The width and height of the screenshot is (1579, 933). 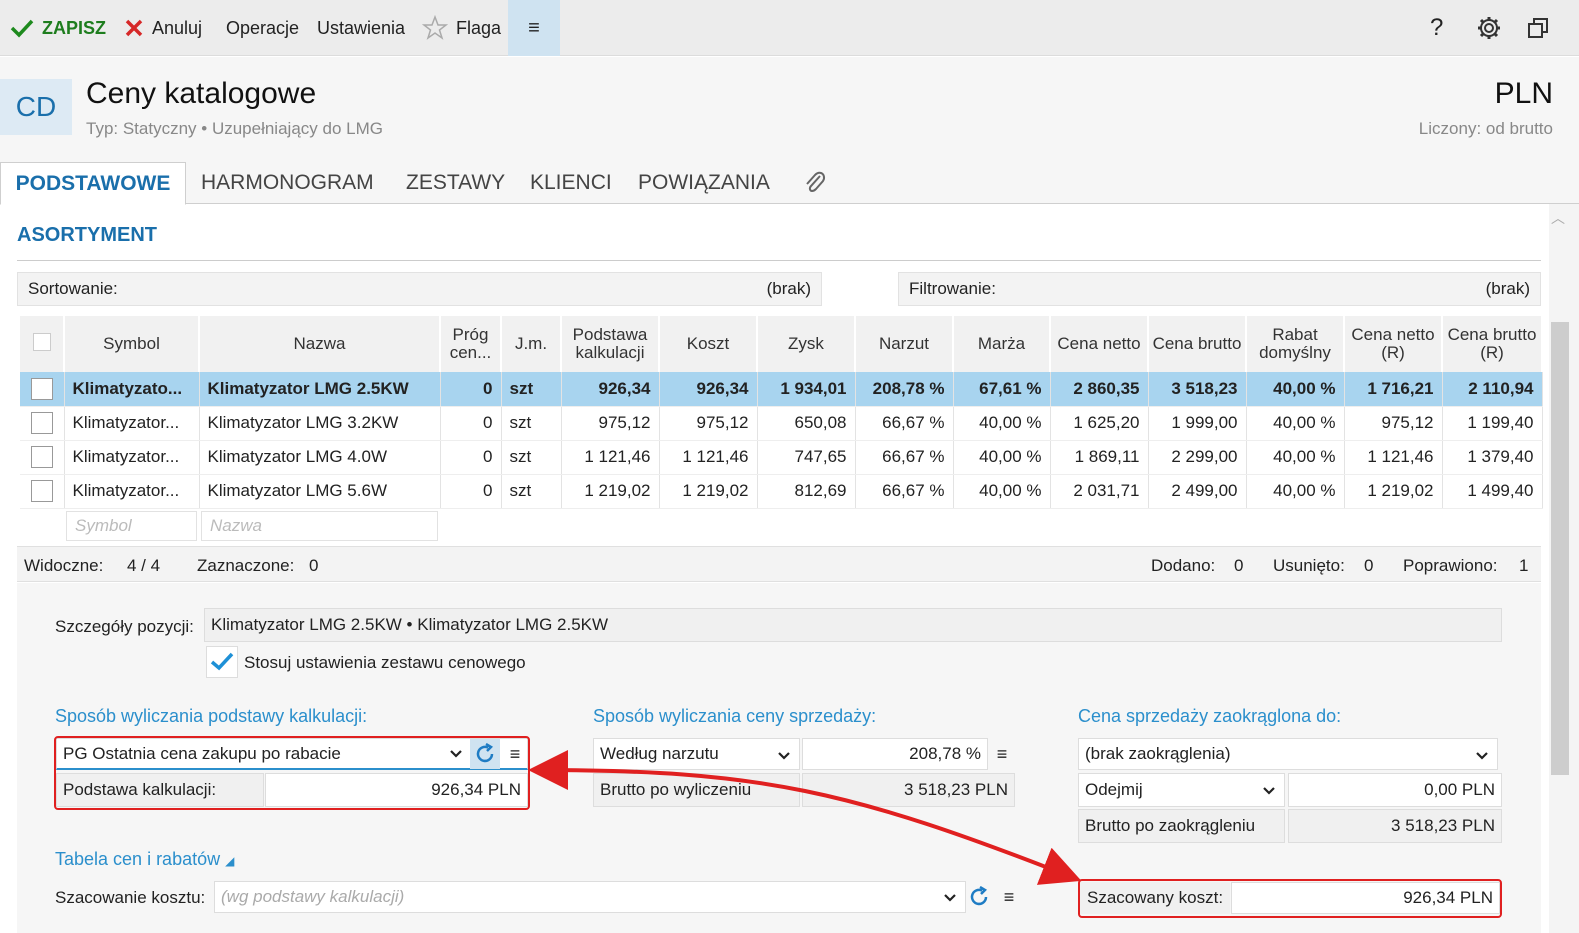 I want to click on table-cell: Klimatyzator LMG 4.0W, so click(x=320, y=457).